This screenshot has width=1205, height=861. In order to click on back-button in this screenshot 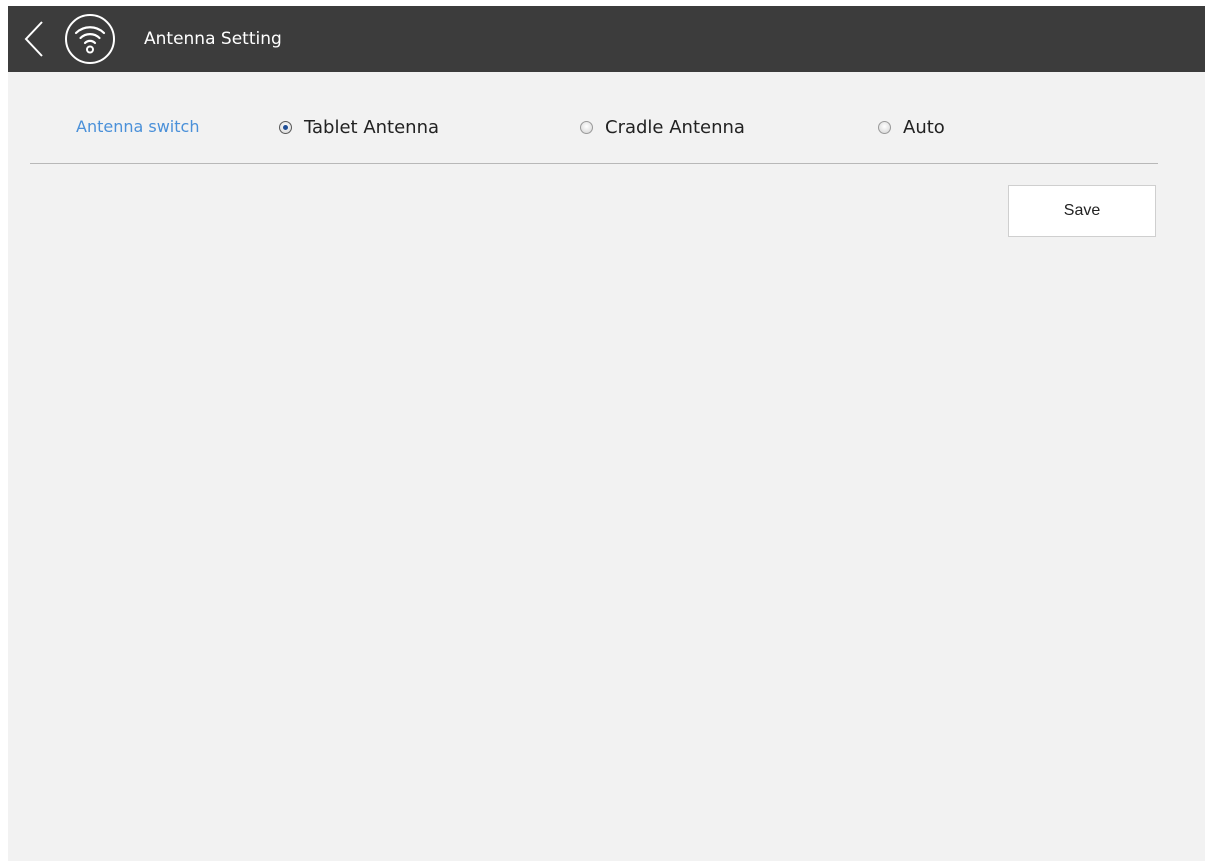, I will do `click(35, 39)`.